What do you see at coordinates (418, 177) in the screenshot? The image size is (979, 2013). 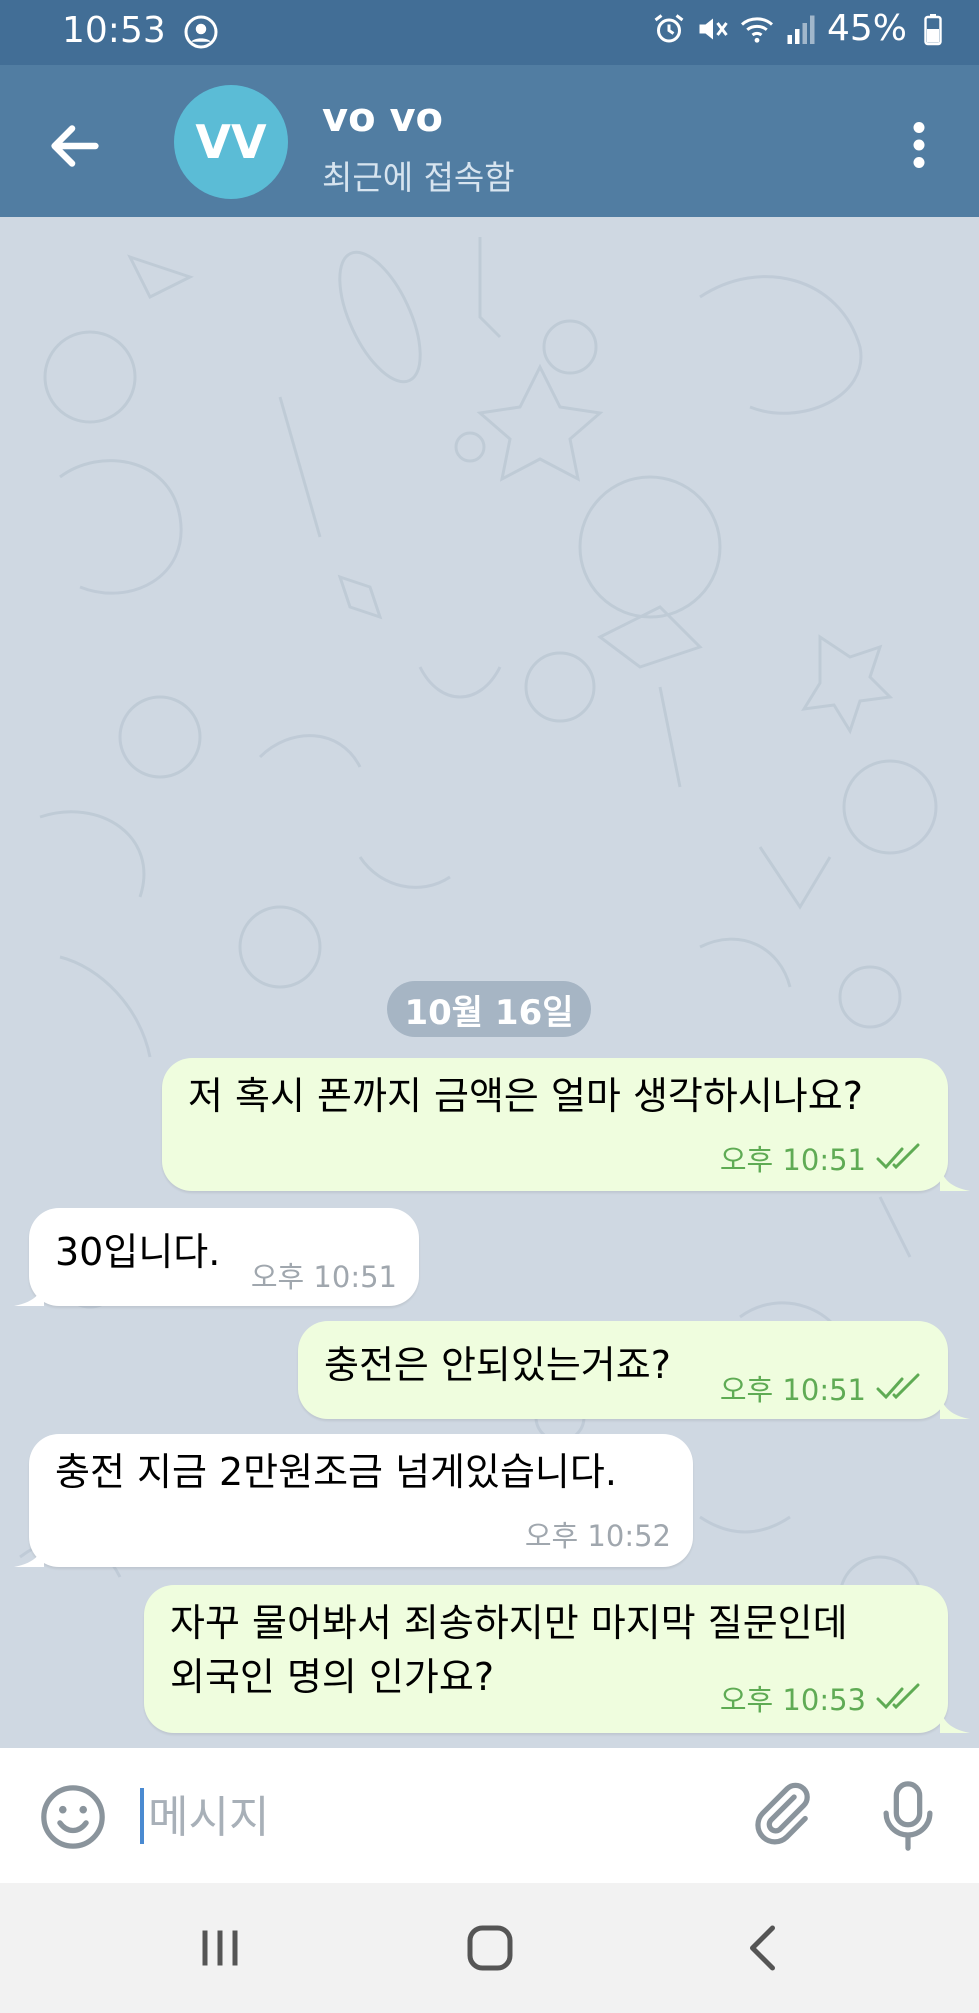 I see `chat-last-seen: 최근에 접속함` at bounding box center [418, 177].